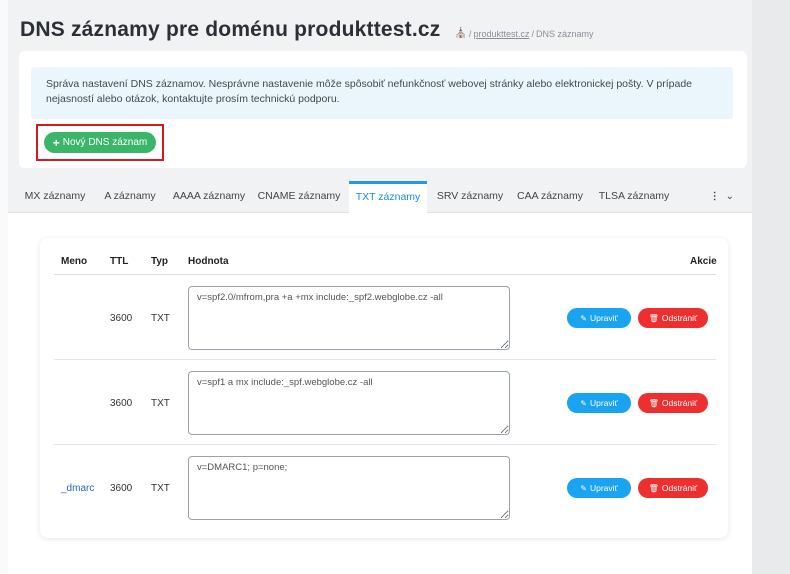  Describe the element at coordinates (388, 197) in the screenshot. I see `tab-txt: TXT záznamy` at that location.